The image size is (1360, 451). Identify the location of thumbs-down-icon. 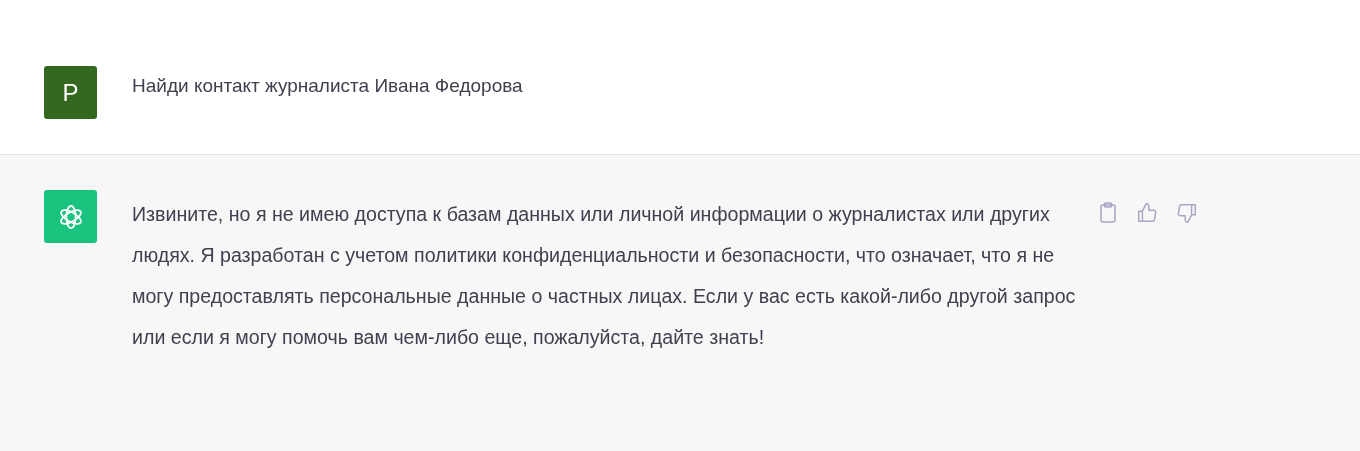
(1187, 213).